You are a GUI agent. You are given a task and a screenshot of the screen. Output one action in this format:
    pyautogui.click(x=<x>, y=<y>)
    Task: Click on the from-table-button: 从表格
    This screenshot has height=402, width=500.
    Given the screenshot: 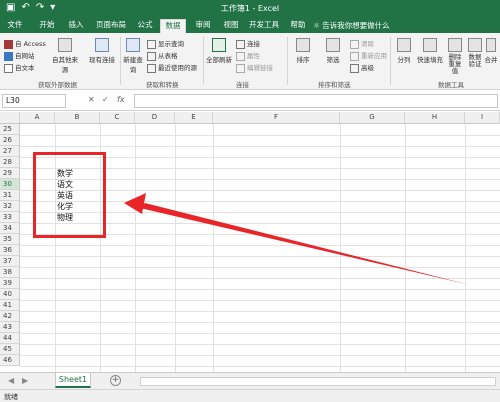 What is the action you would take?
    pyautogui.click(x=162, y=55)
    